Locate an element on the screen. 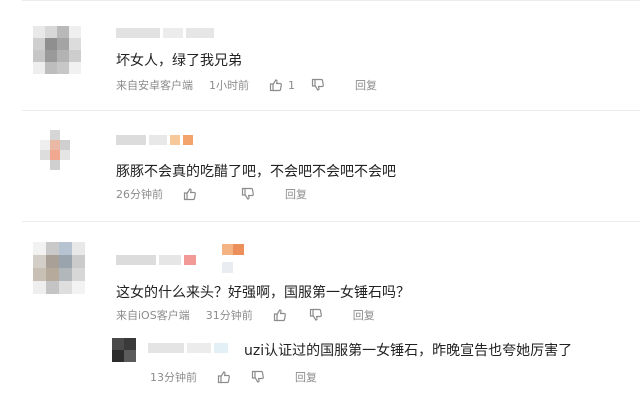 The image size is (640, 401). comment-source: 来自iOS客户端 is located at coordinates (153, 315).